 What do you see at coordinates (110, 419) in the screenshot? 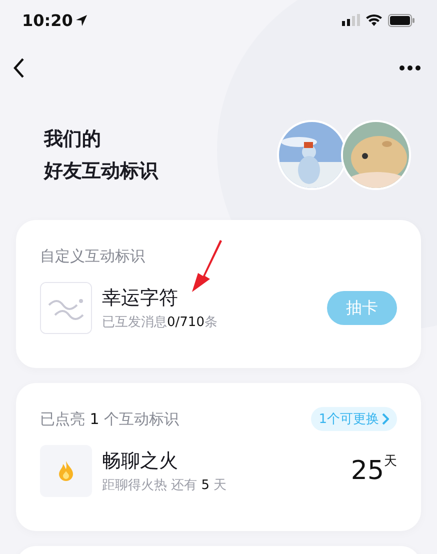
I see `section-heading: 已点亮 1 个互动标识` at bounding box center [110, 419].